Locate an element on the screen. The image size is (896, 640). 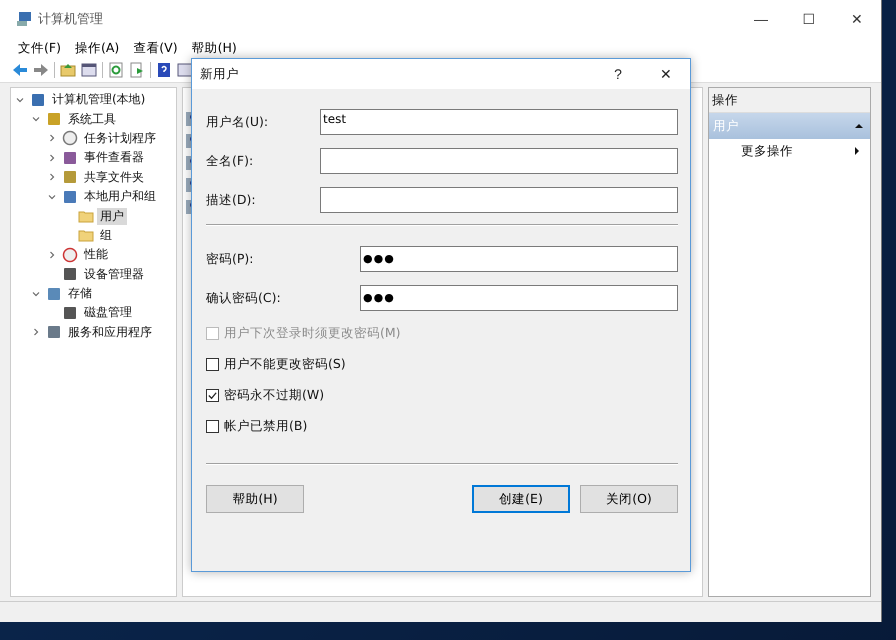
field-label: 确认密码(C): is located at coordinates (244, 298).